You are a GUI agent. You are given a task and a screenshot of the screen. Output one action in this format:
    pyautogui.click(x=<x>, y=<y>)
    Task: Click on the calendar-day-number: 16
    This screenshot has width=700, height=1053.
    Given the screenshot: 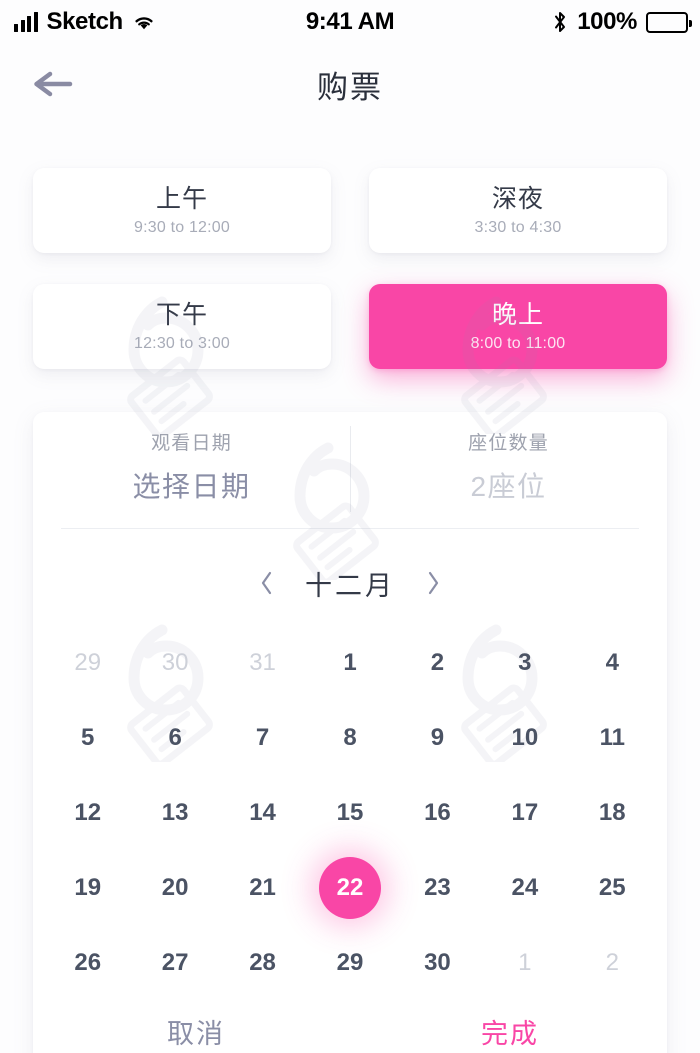 What is the action you would take?
    pyautogui.click(x=437, y=812)
    